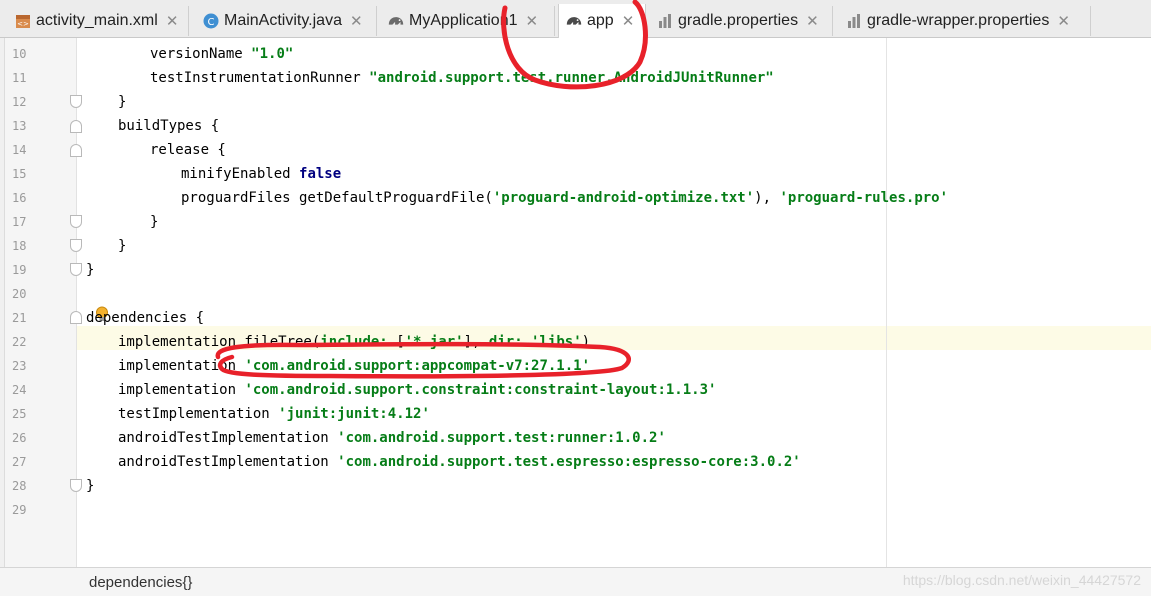 The image size is (1151, 596). Describe the element at coordinates (219, 342) in the screenshot. I see `code-token: implementation fileTree(` at that location.